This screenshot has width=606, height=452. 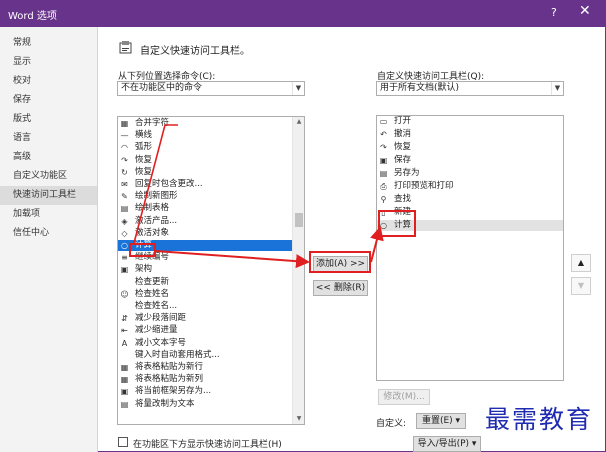 I want to click on choose-commands-dropdown: 不在功能区中的命令 ▼, so click(x=211, y=88).